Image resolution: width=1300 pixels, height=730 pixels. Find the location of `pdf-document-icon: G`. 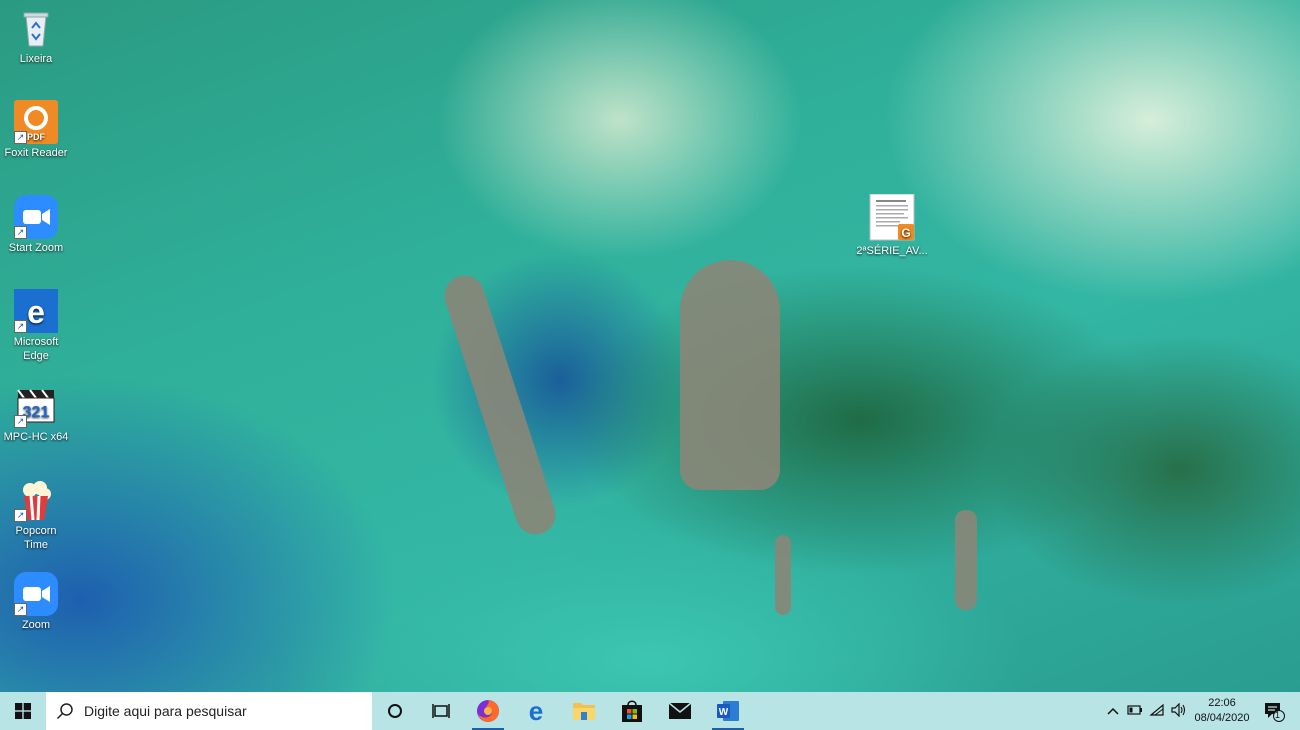

pdf-document-icon: G is located at coordinates (892, 217).